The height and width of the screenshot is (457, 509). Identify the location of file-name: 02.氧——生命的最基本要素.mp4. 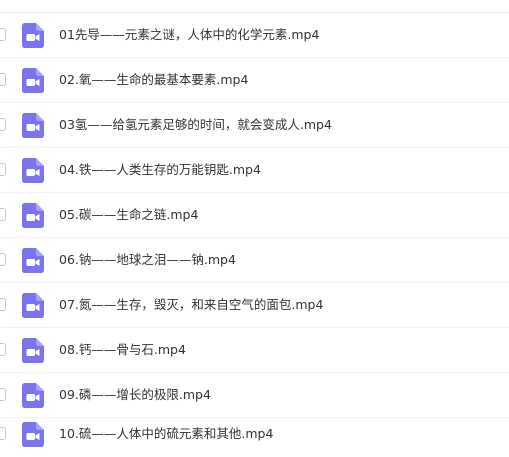
(153, 80).